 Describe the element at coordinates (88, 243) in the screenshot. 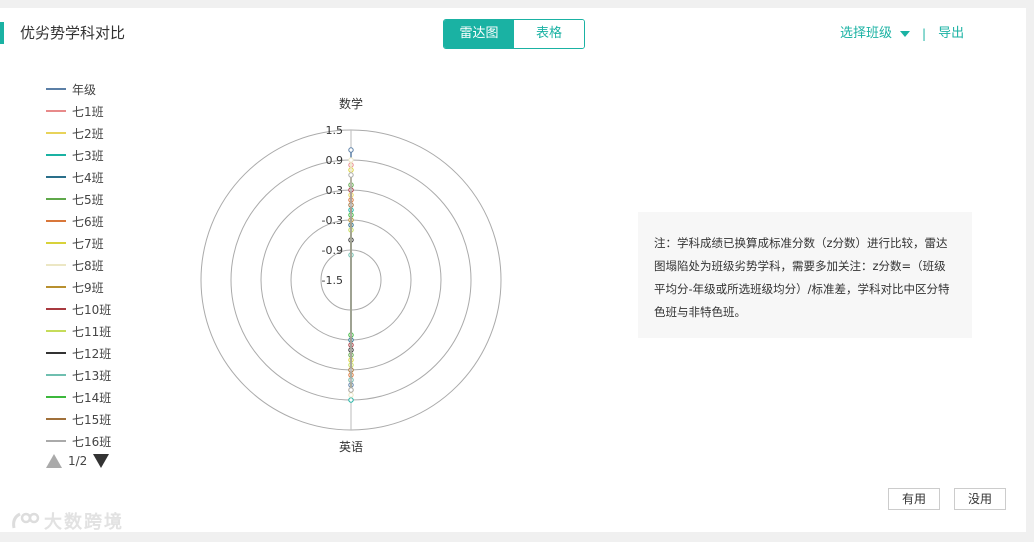

I see `legend-label: 七7班` at that location.